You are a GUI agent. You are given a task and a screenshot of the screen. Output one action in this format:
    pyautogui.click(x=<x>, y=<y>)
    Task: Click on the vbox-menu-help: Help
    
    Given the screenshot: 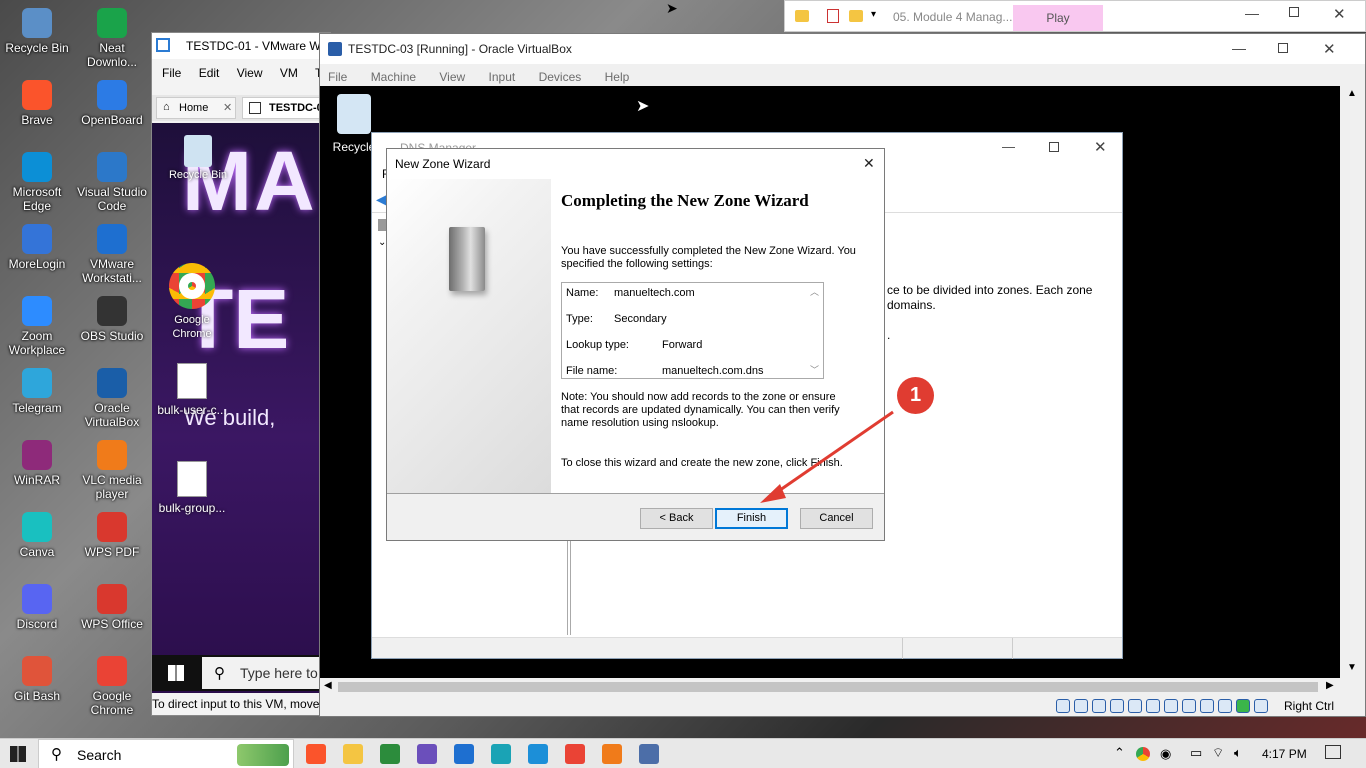 What is the action you would take?
    pyautogui.click(x=617, y=77)
    